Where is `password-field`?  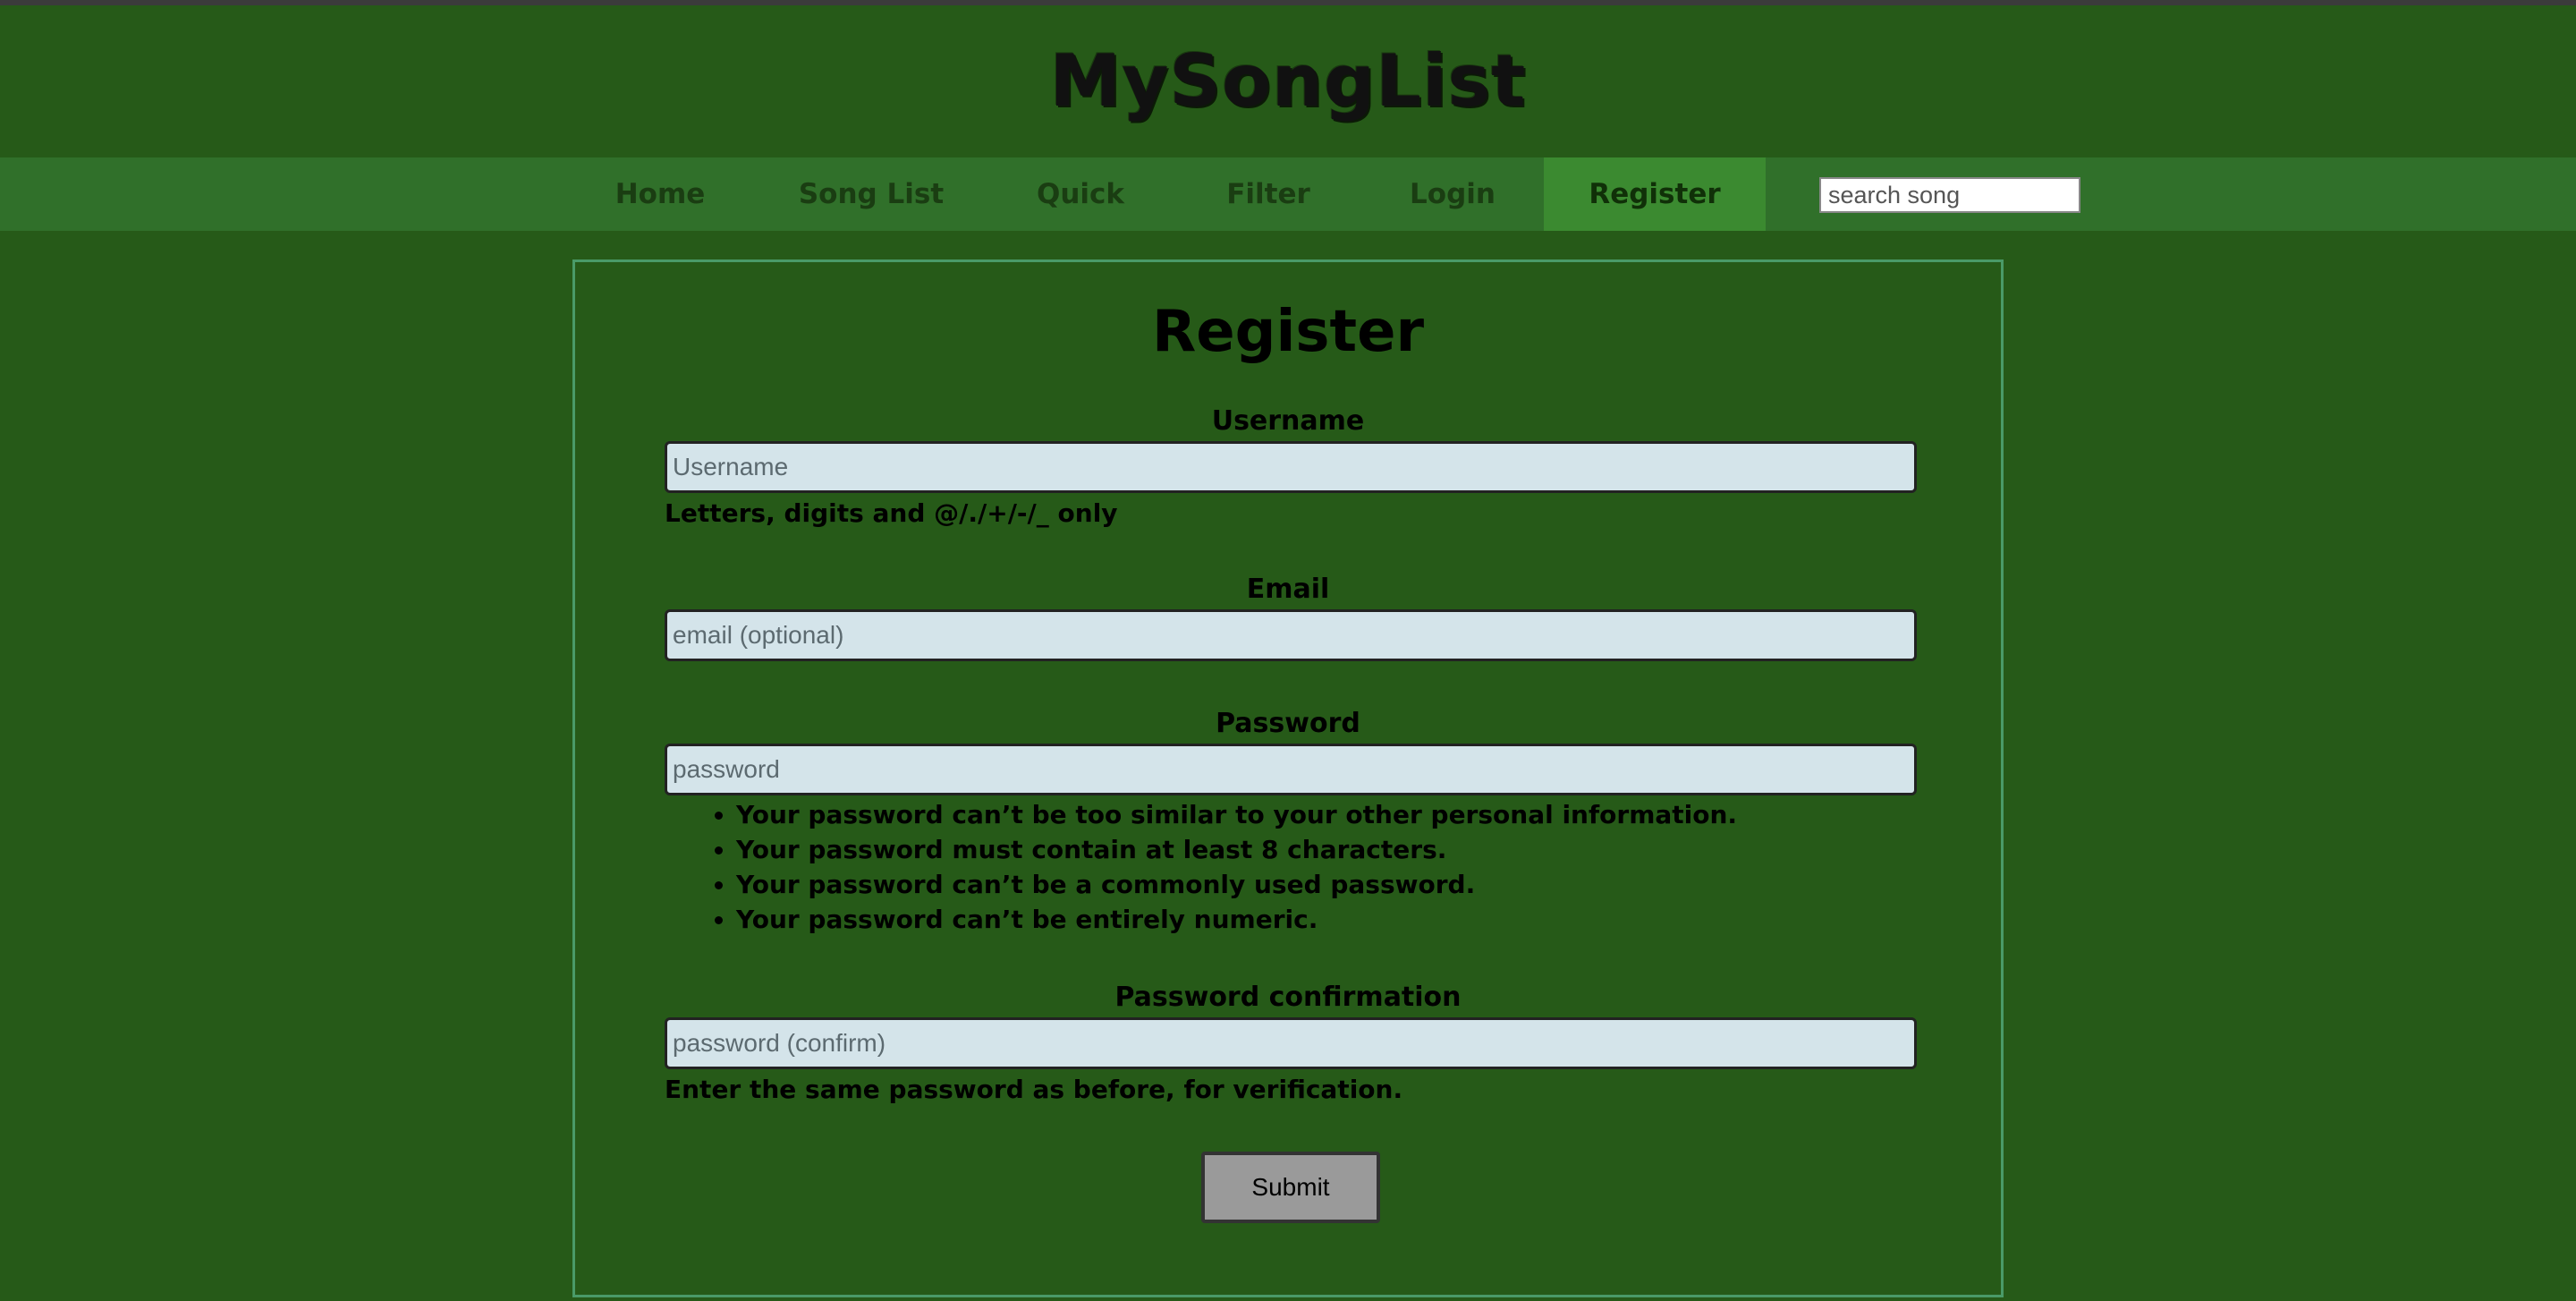 password-field is located at coordinates (1291, 769).